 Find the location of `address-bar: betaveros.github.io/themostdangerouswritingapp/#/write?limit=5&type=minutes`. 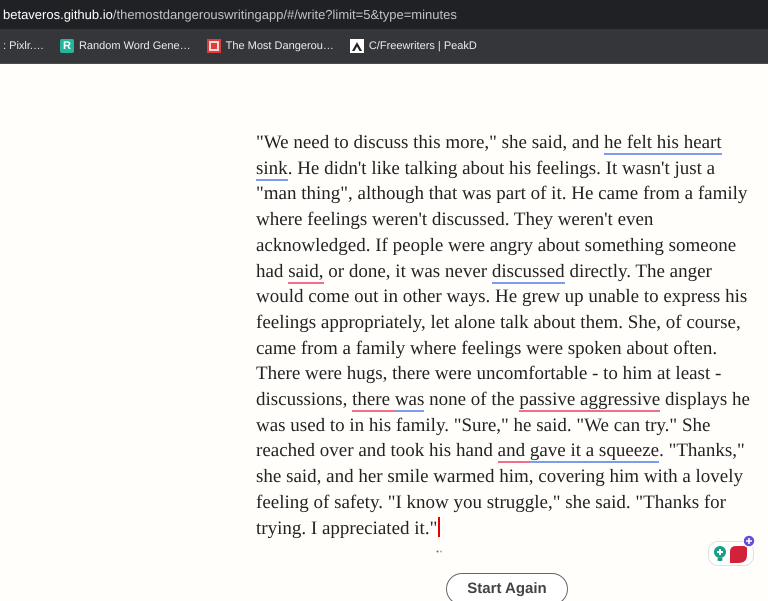

address-bar: betaveros.github.io/themostdangerouswritingapp/#/write?limit=5&type=minutes is located at coordinates (384, 14).